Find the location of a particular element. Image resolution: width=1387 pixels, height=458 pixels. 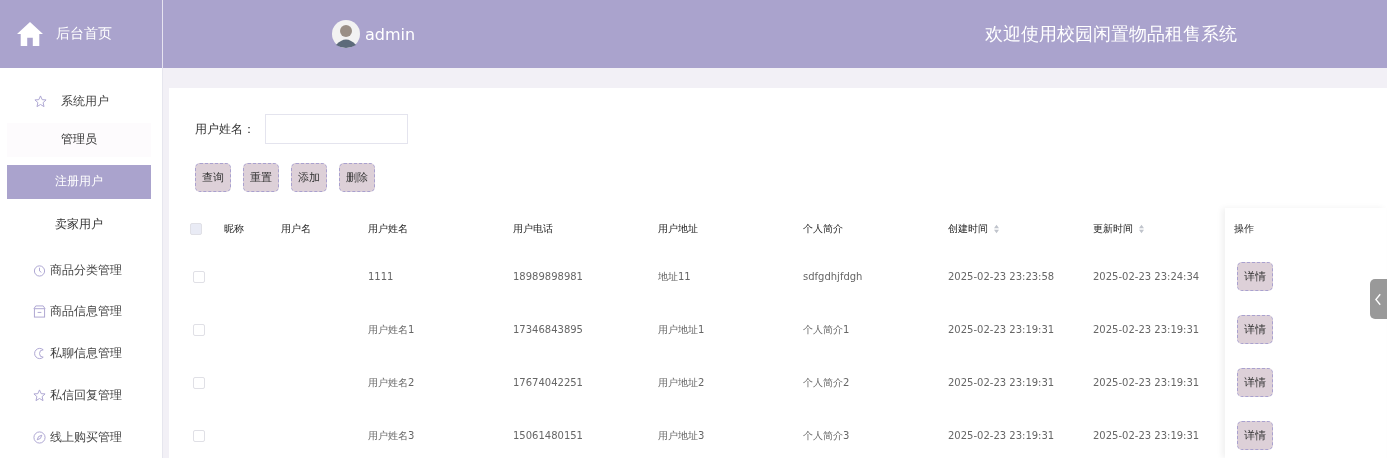

table-cell: 2025-02-23 23:23:58 is located at coordinates (1001, 276).